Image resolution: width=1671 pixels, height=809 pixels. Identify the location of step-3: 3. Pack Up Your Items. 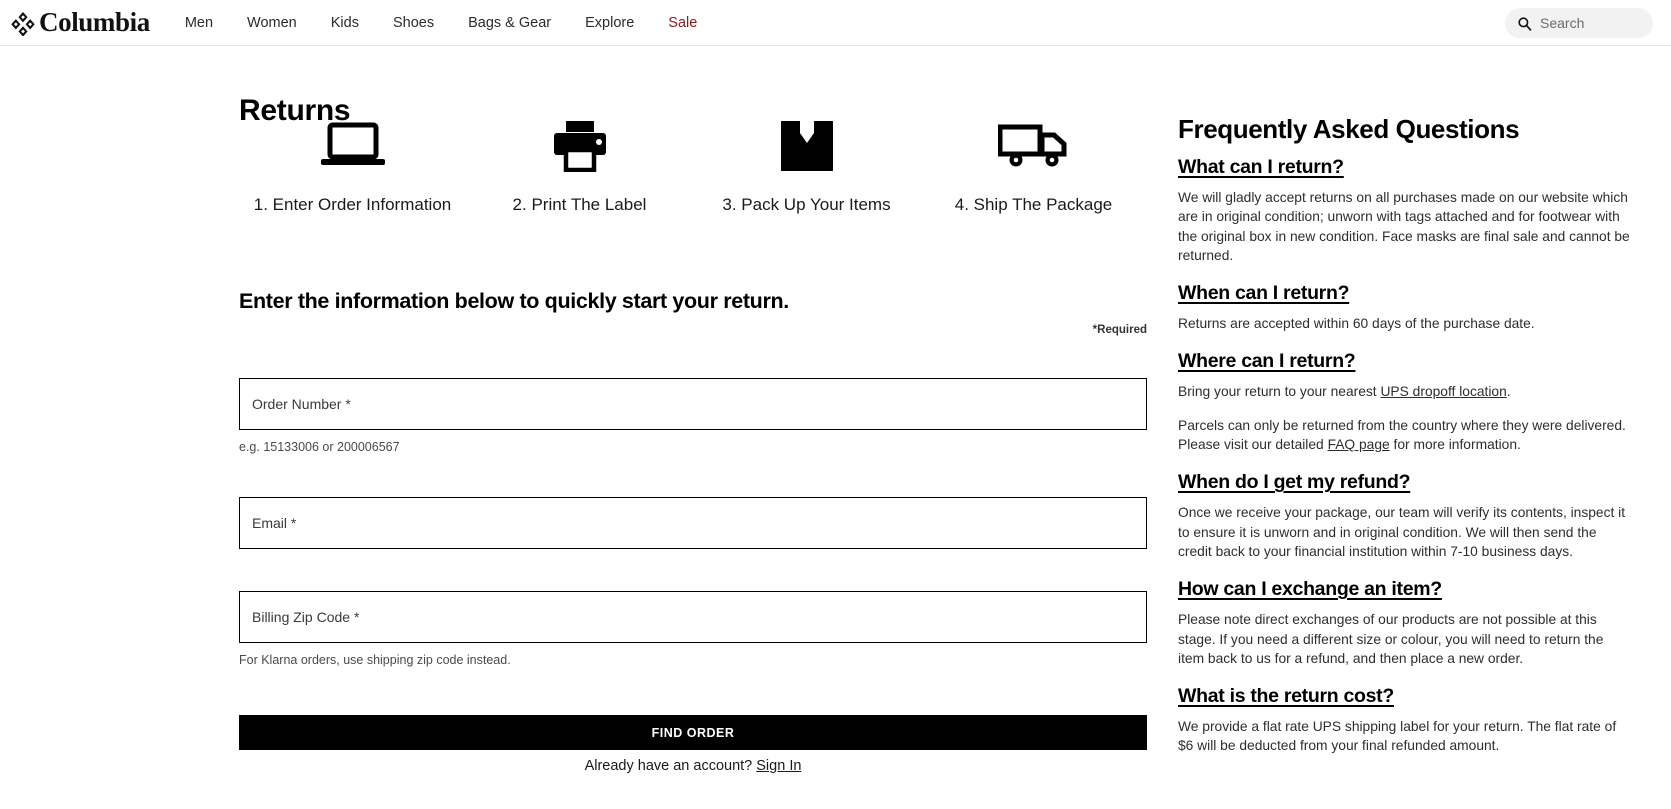
(806, 165).